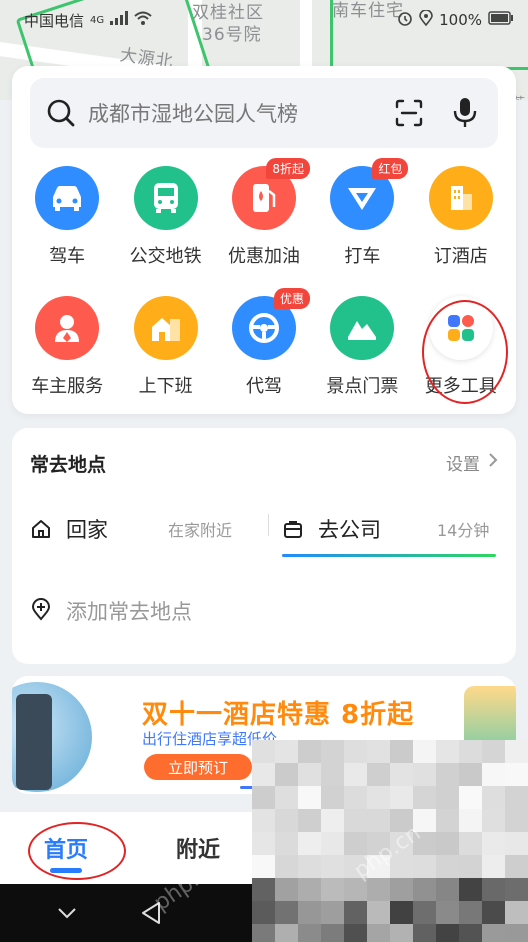 The image size is (528, 942). I want to click on tool-more-tools: 更多工具, so click(461, 347).